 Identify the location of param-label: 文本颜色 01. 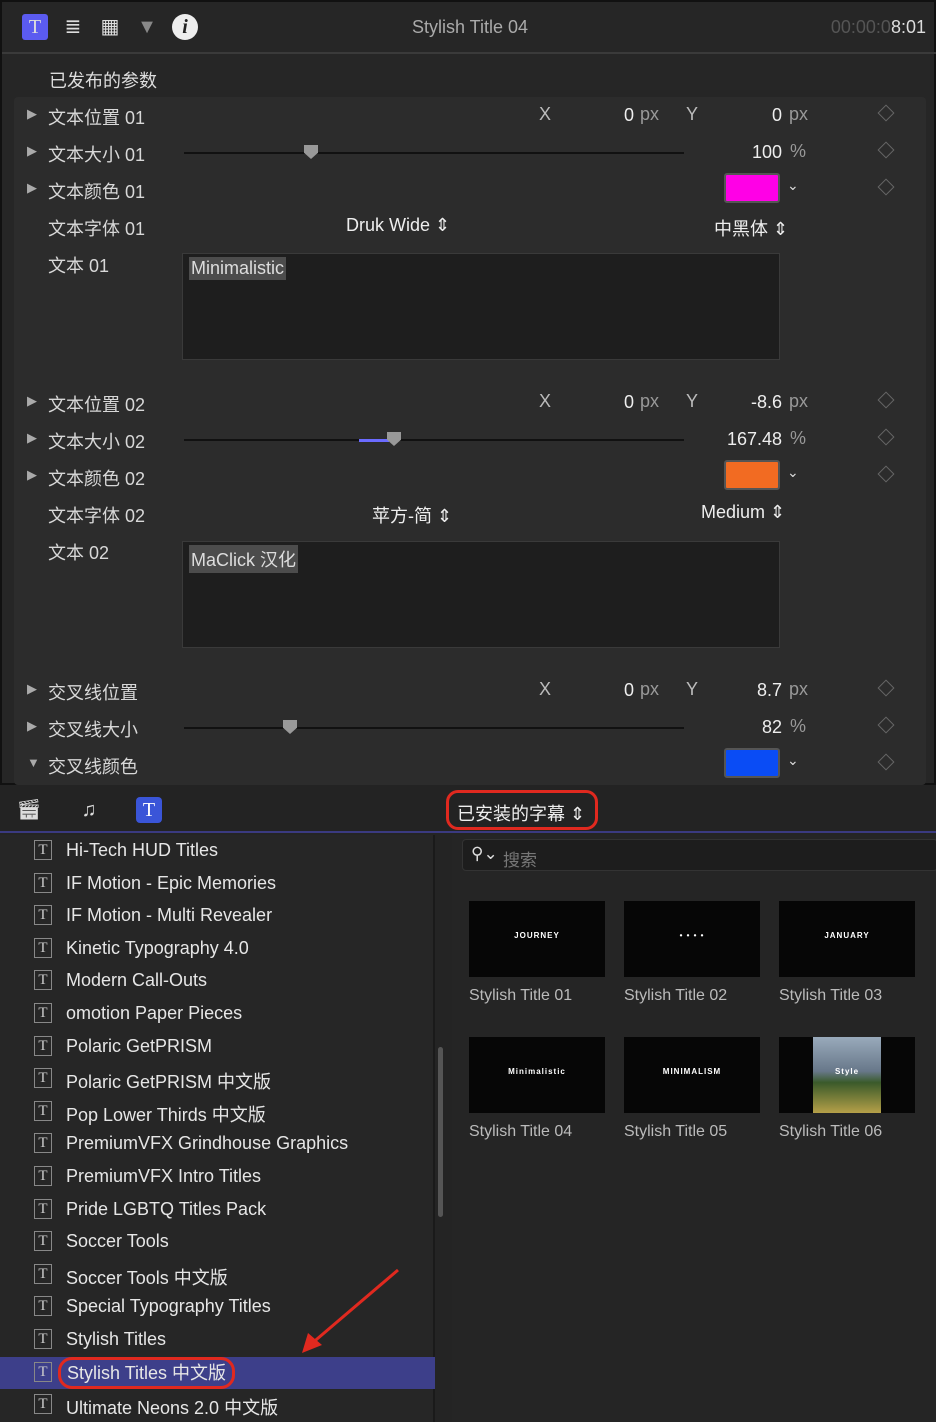
(97, 192).